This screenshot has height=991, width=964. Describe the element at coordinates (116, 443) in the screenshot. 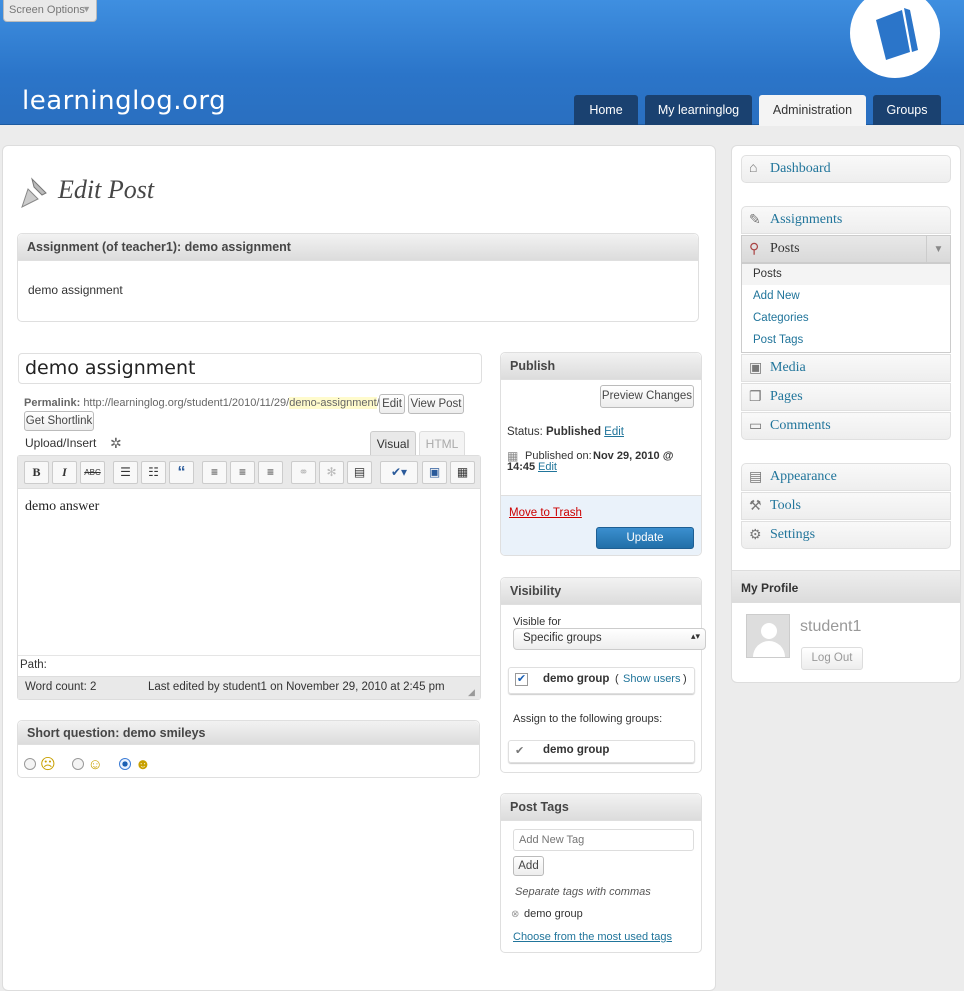

I see `add-media-icon: ✲` at that location.